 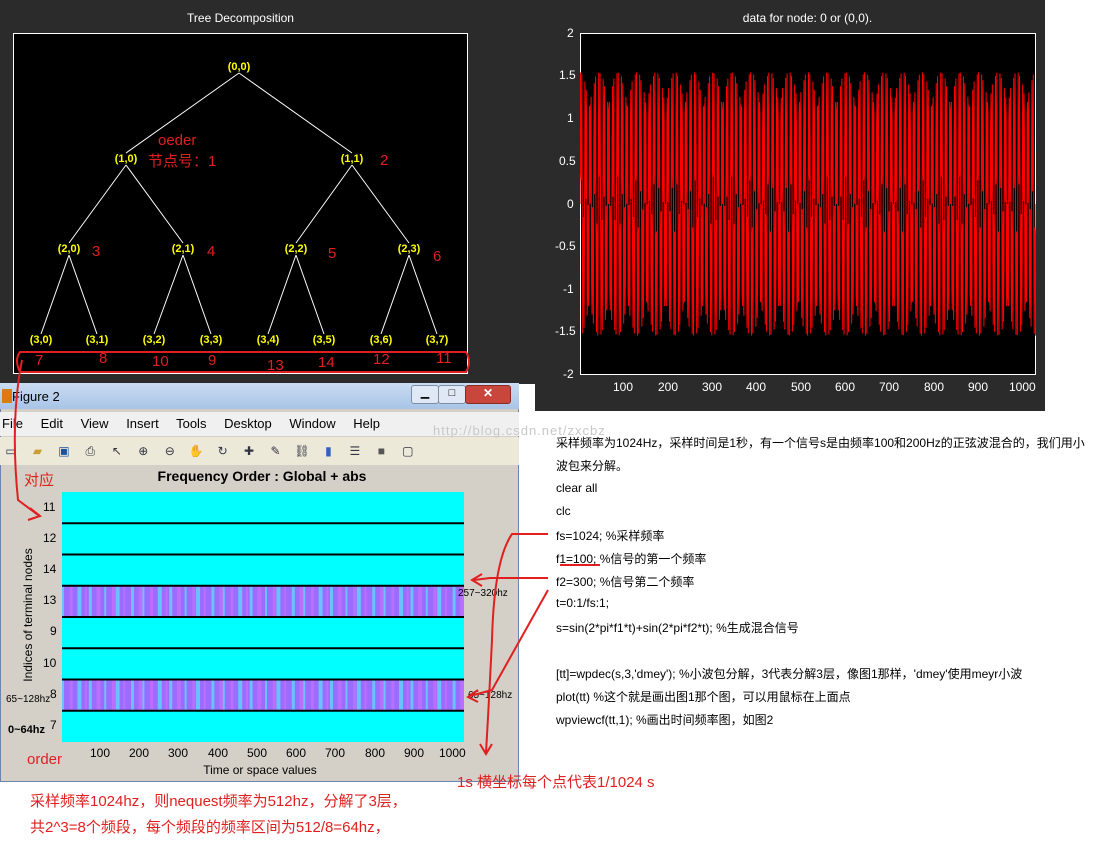 I want to click on code-line: fs=1024; %采样频率, so click(x=610, y=536).